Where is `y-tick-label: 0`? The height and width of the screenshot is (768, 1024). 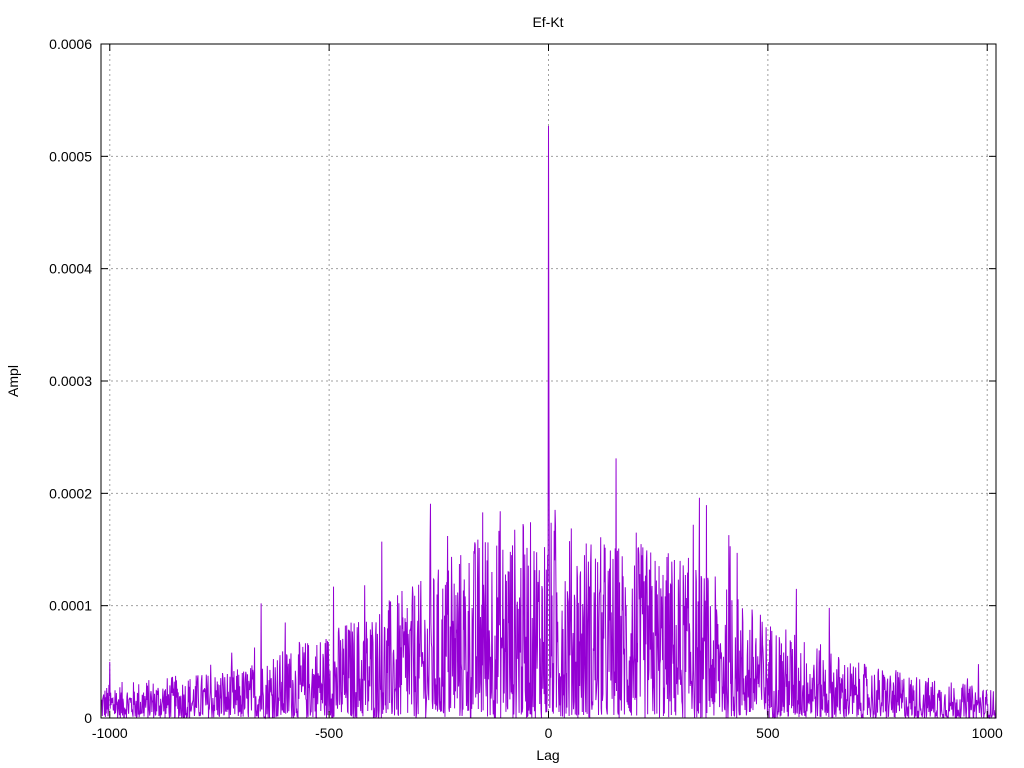 y-tick-label: 0 is located at coordinates (88, 718).